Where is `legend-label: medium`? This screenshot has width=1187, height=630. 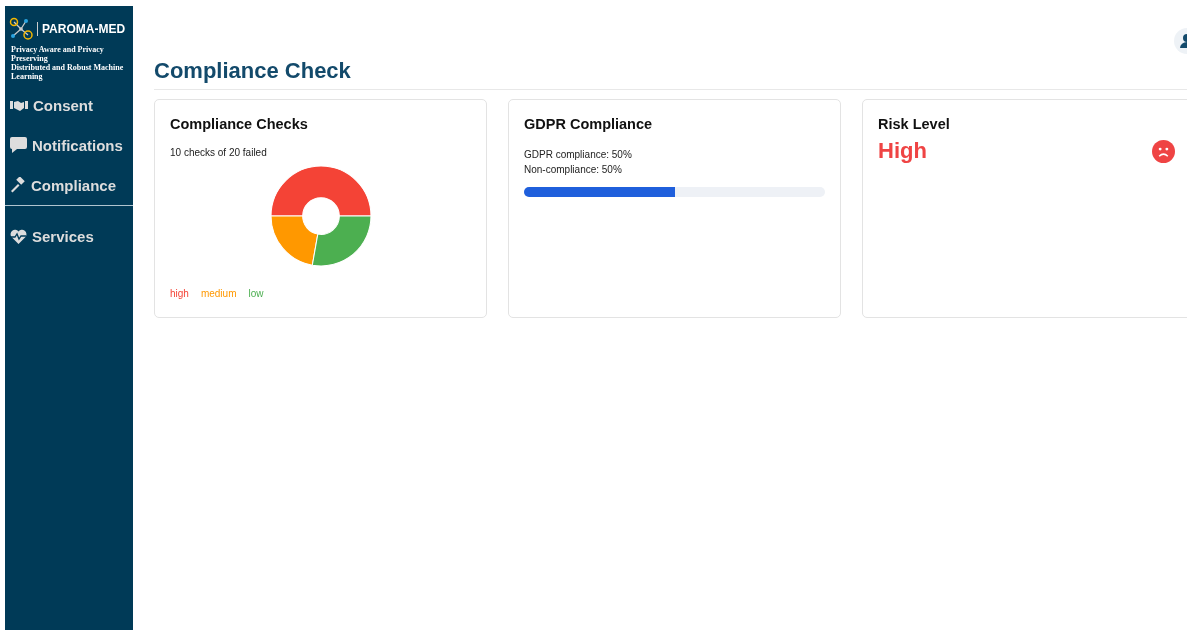
legend-label: medium is located at coordinates (218, 293).